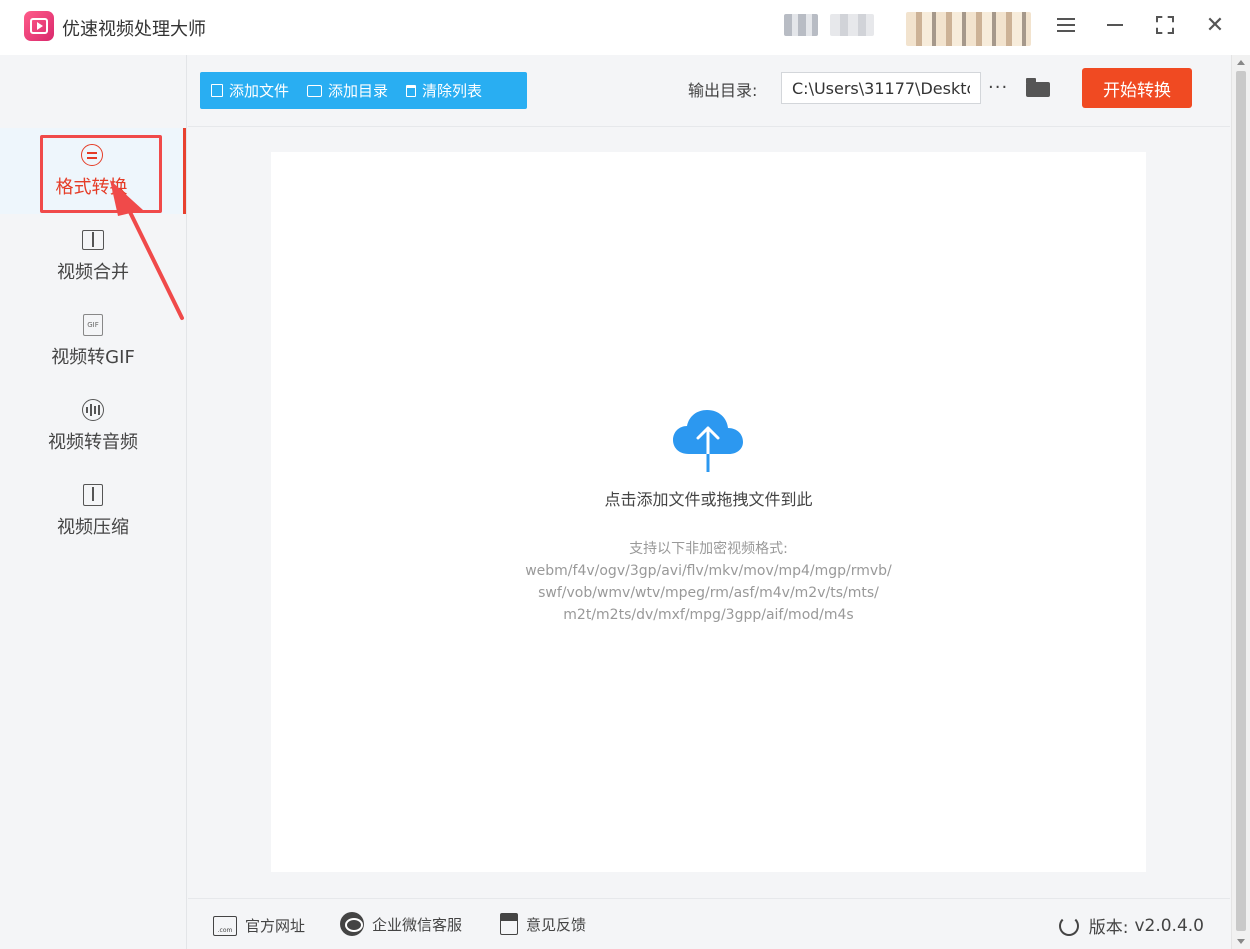 The image size is (1250, 949). Describe the element at coordinates (723, 90) in the screenshot. I see `output-dir-label: 输出目录:` at that location.